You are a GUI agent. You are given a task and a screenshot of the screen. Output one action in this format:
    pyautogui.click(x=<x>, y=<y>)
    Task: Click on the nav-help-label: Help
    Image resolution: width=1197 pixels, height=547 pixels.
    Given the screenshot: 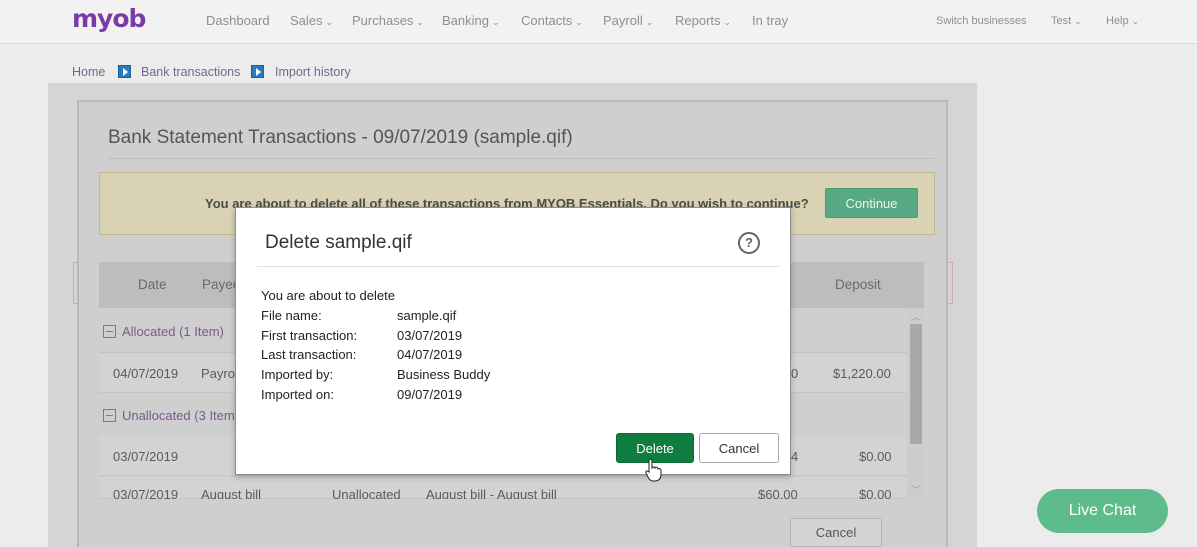 What is the action you would take?
    pyautogui.click(x=1117, y=21)
    